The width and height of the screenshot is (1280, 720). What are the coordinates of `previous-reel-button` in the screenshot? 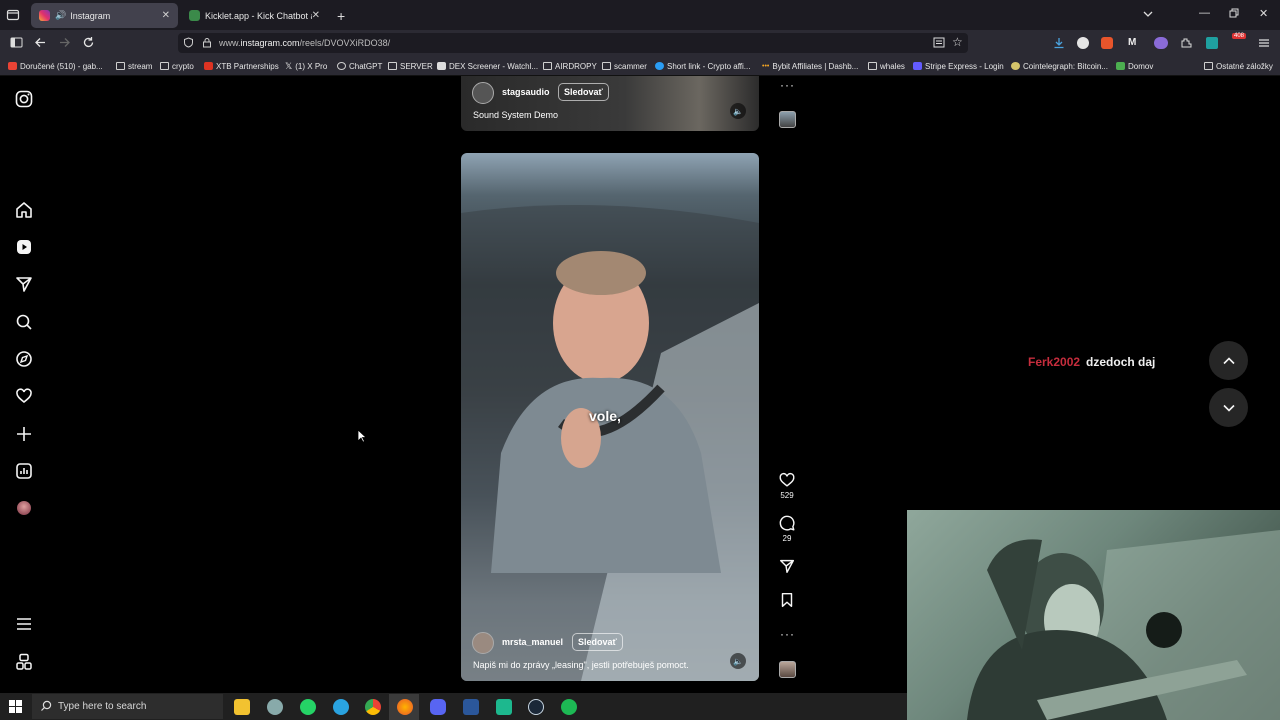 It's located at (1228, 360).